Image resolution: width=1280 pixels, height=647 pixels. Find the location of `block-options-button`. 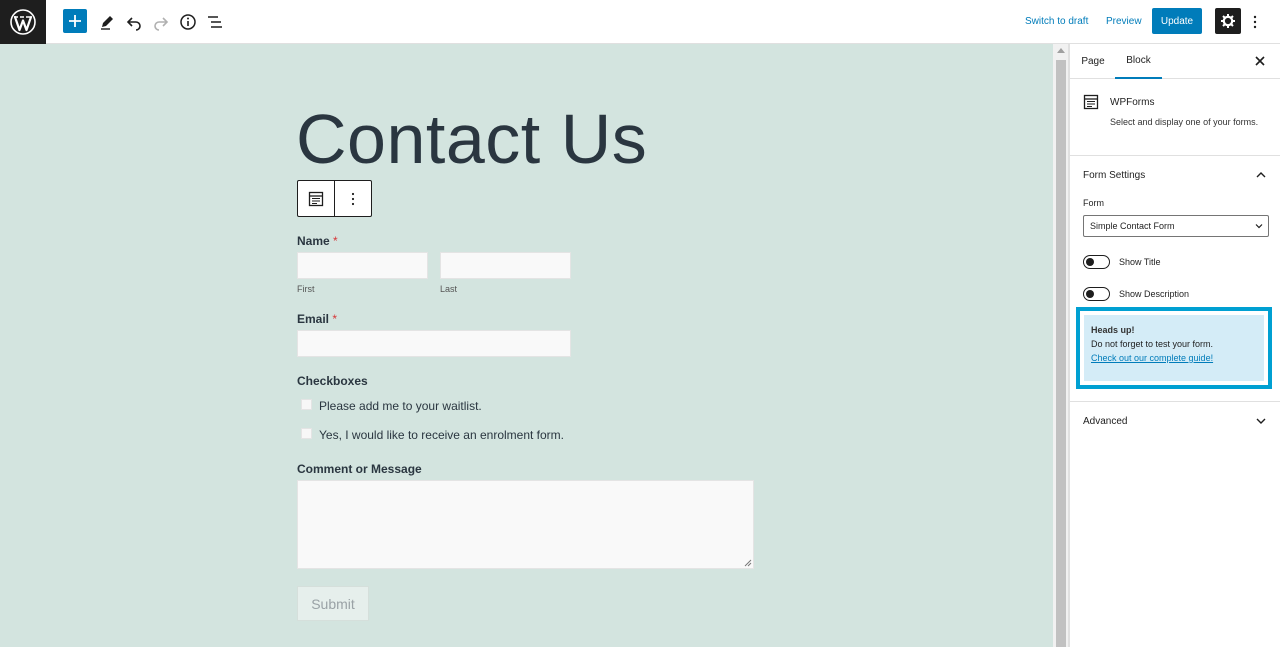

block-options-button is located at coordinates (353, 198).